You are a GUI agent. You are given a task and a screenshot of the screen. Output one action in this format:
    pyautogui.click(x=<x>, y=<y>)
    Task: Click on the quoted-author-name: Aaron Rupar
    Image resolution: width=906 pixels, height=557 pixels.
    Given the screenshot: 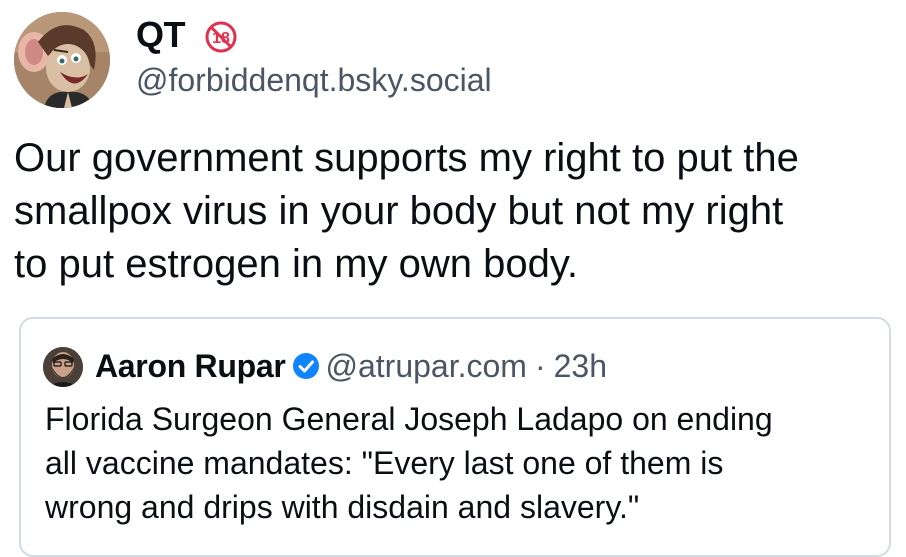 What is the action you would take?
    pyautogui.click(x=190, y=366)
    